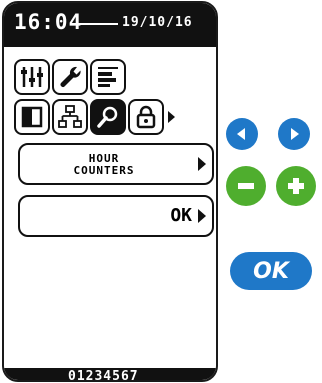 Image resolution: width=322 pixels, height=383 pixels. I want to click on next-arrow-icon, so click(171, 117).